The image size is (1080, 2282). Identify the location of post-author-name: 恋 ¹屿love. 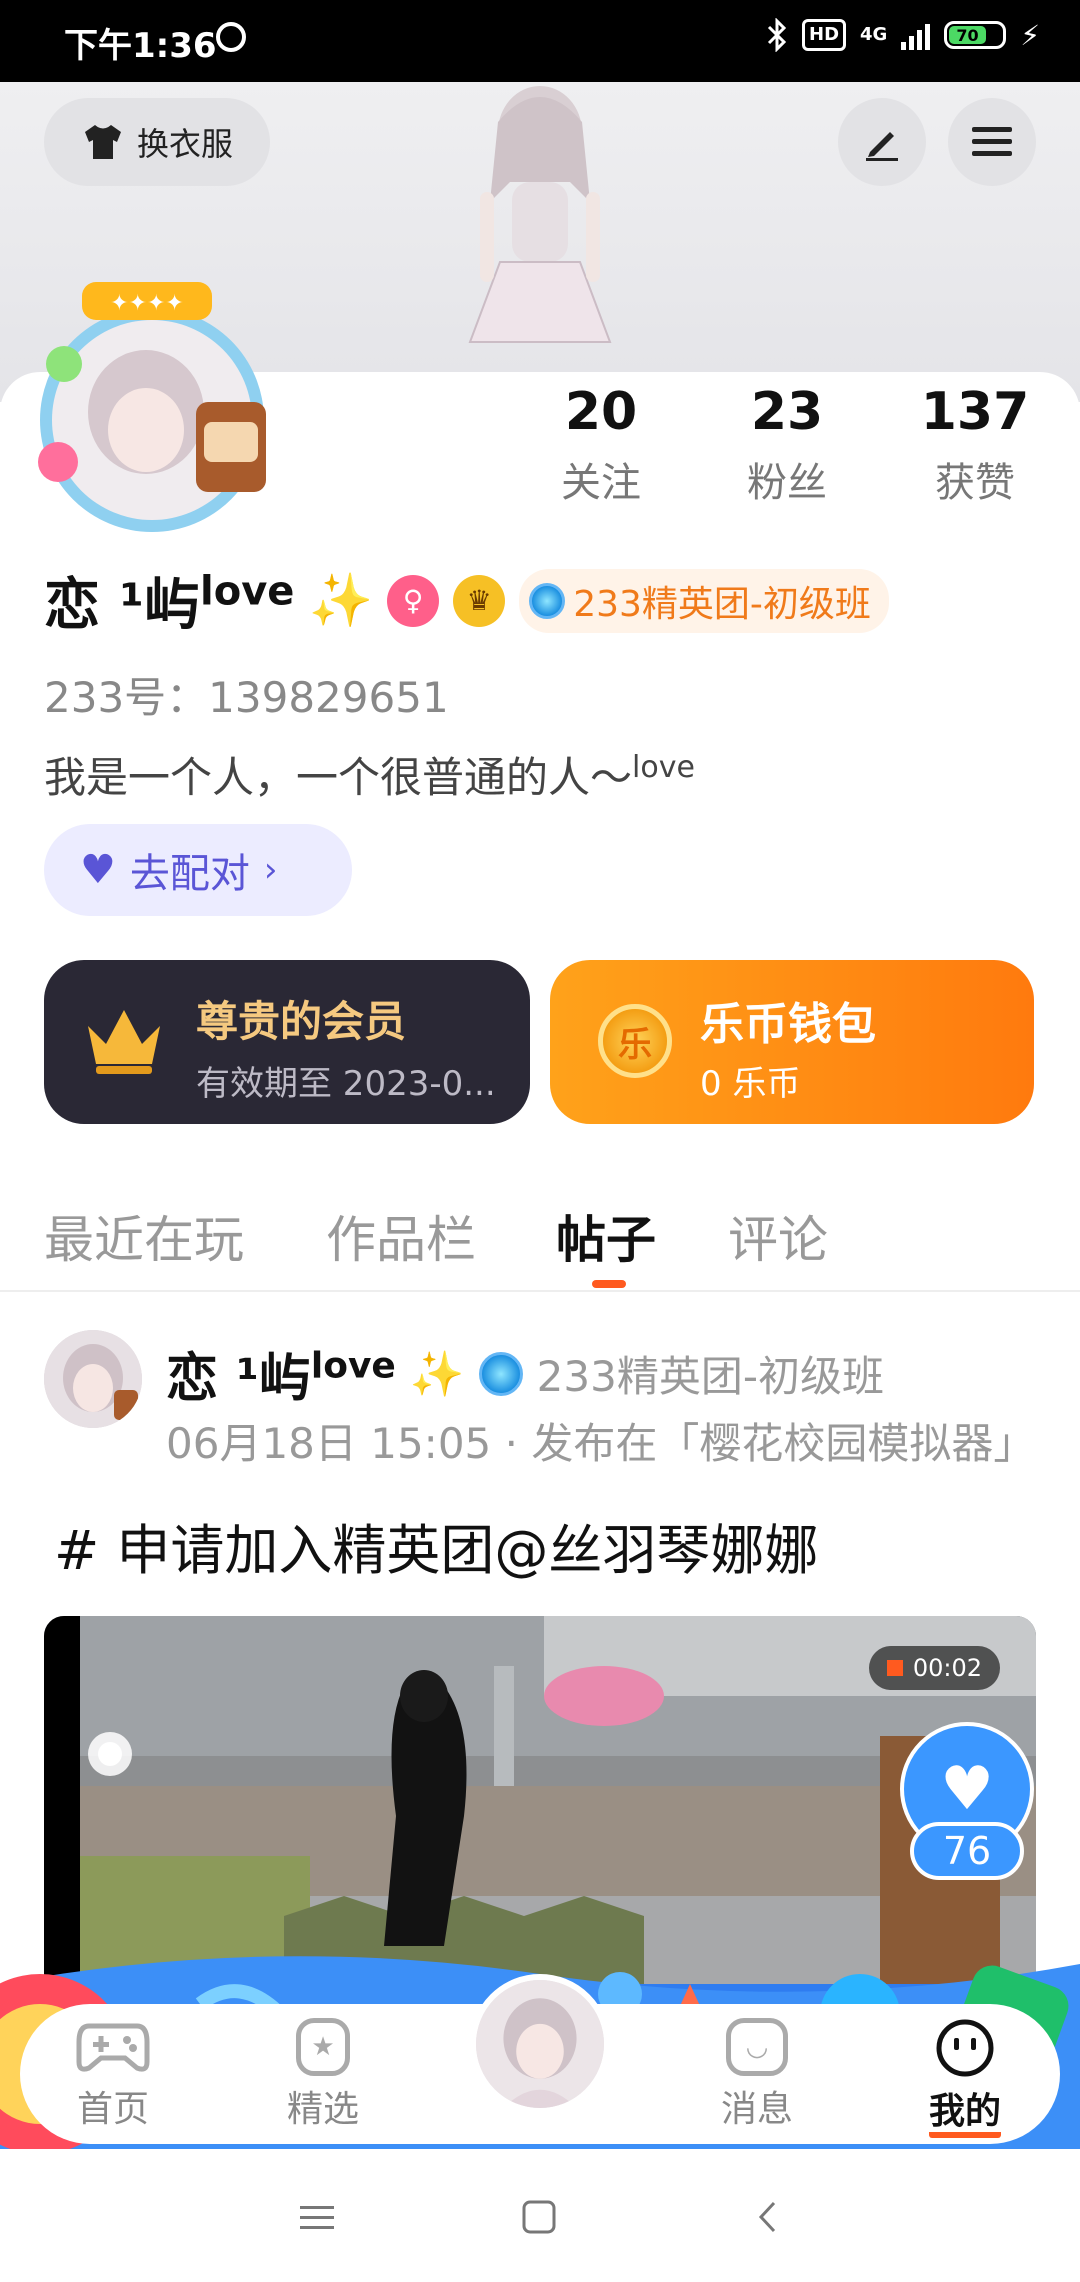
(281, 1373).